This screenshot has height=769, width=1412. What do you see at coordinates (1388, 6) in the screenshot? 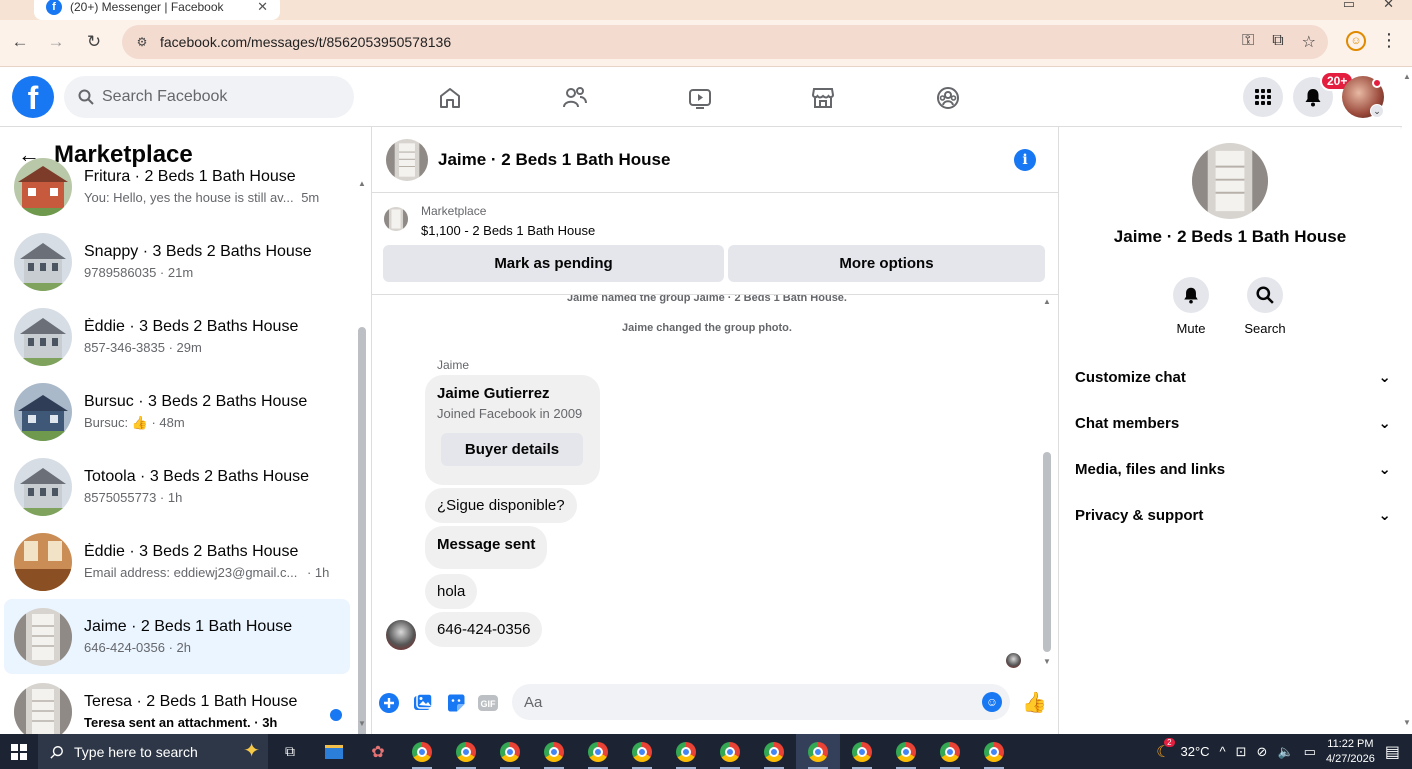
I see `close-window-icon: ✕` at bounding box center [1388, 6].